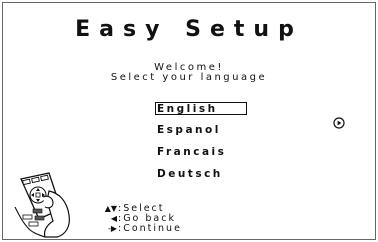 This screenshot has height=242, width=378. I want to click on language-option-espanol: Espanol, so click(201, 130).